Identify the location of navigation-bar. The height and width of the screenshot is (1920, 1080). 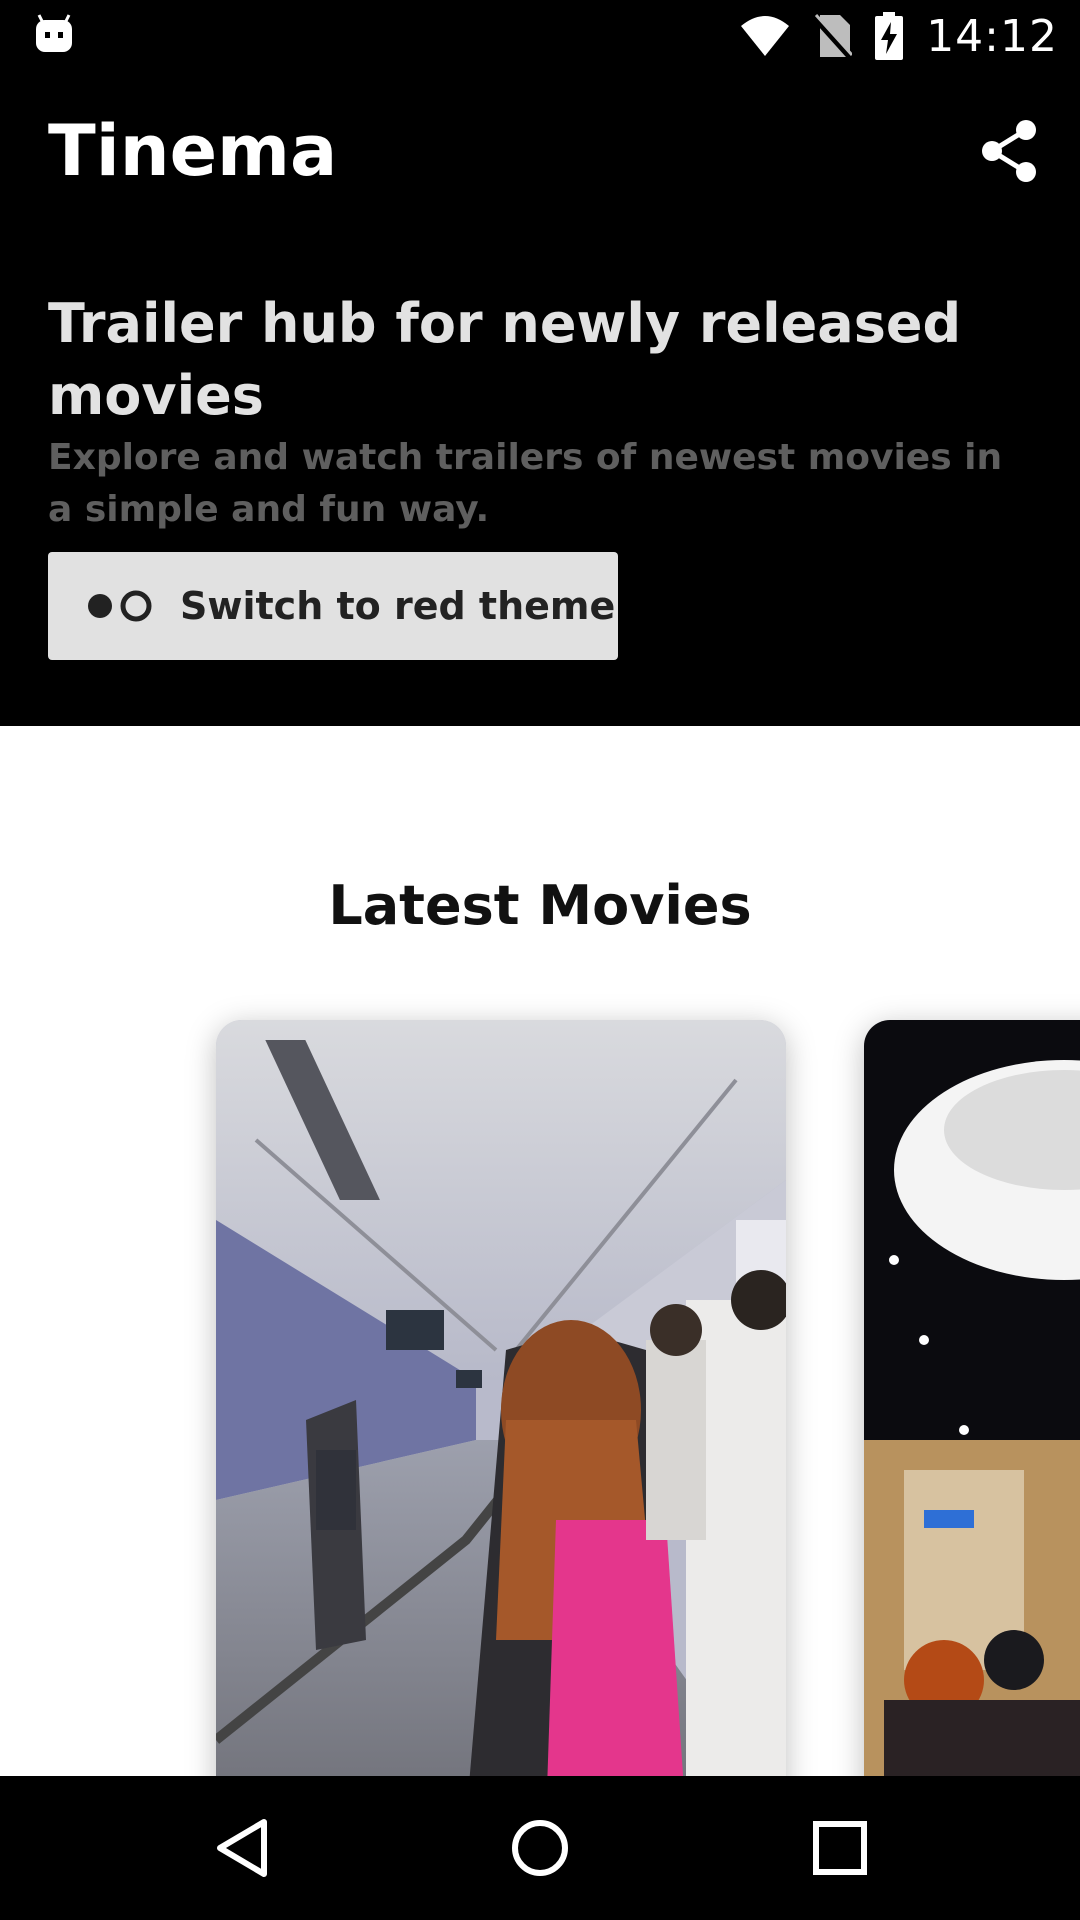
(540, 1848).